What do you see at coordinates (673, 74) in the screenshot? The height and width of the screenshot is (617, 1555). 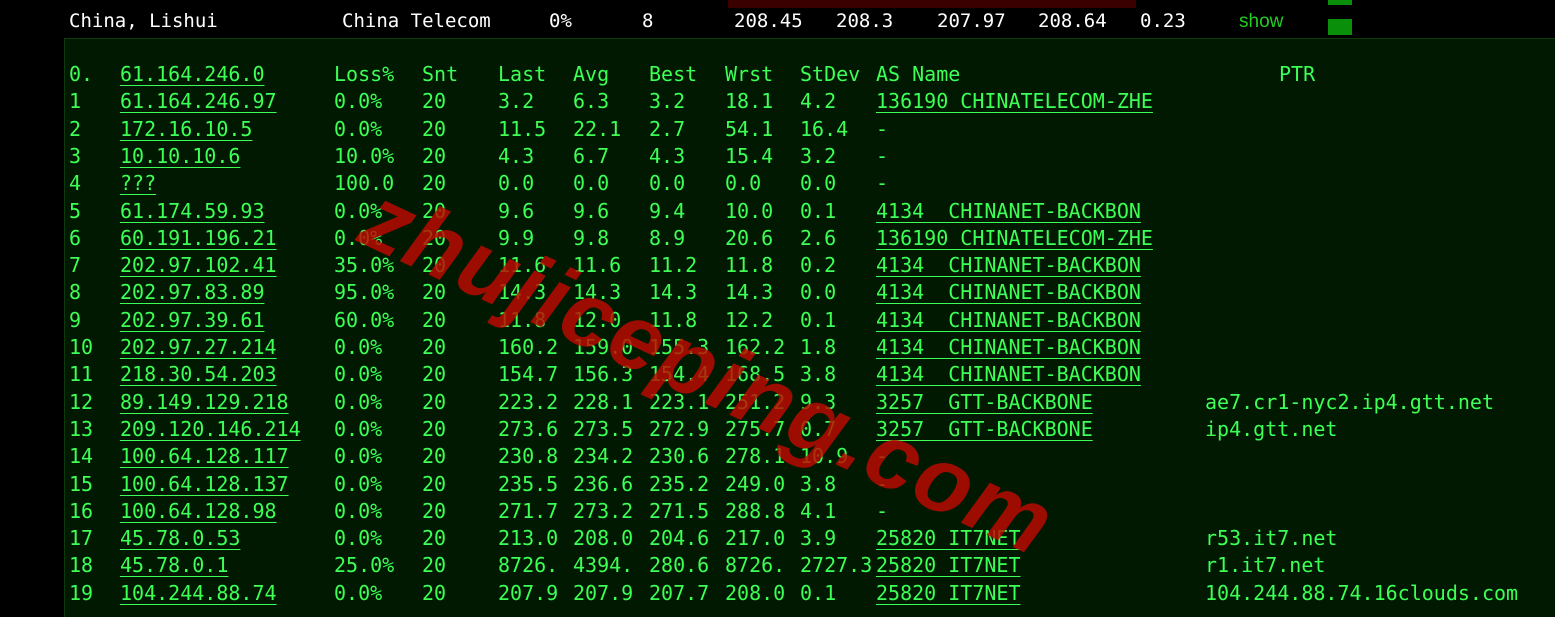 I see `header-best: Best` at bounding box center [673, 74].